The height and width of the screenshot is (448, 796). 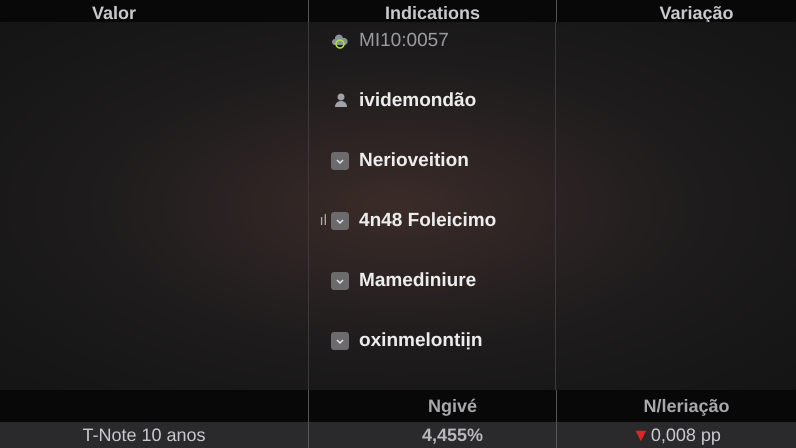 I want to click on indication-label: oxinmelontiịn, so click(x=420, y=341).